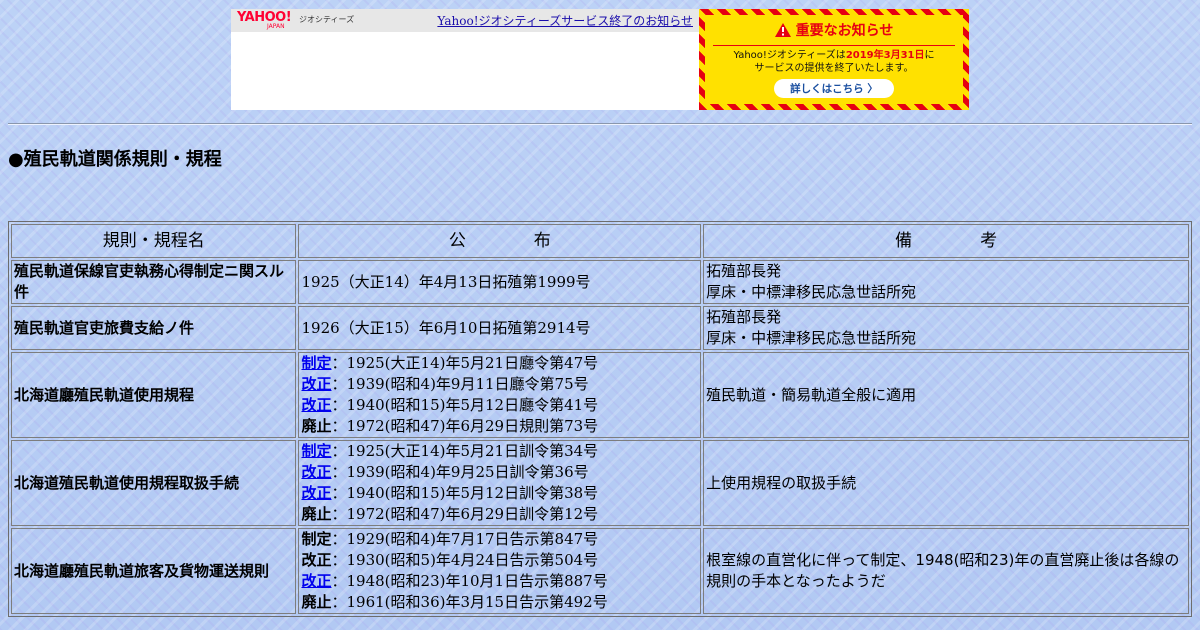 Image resolution: width=1200 pixels, height=630 pixels. Describe the element at coordinates (844, 31) in the screenshot. I see `notice-title-text: 重要なお知らせ` at that location.